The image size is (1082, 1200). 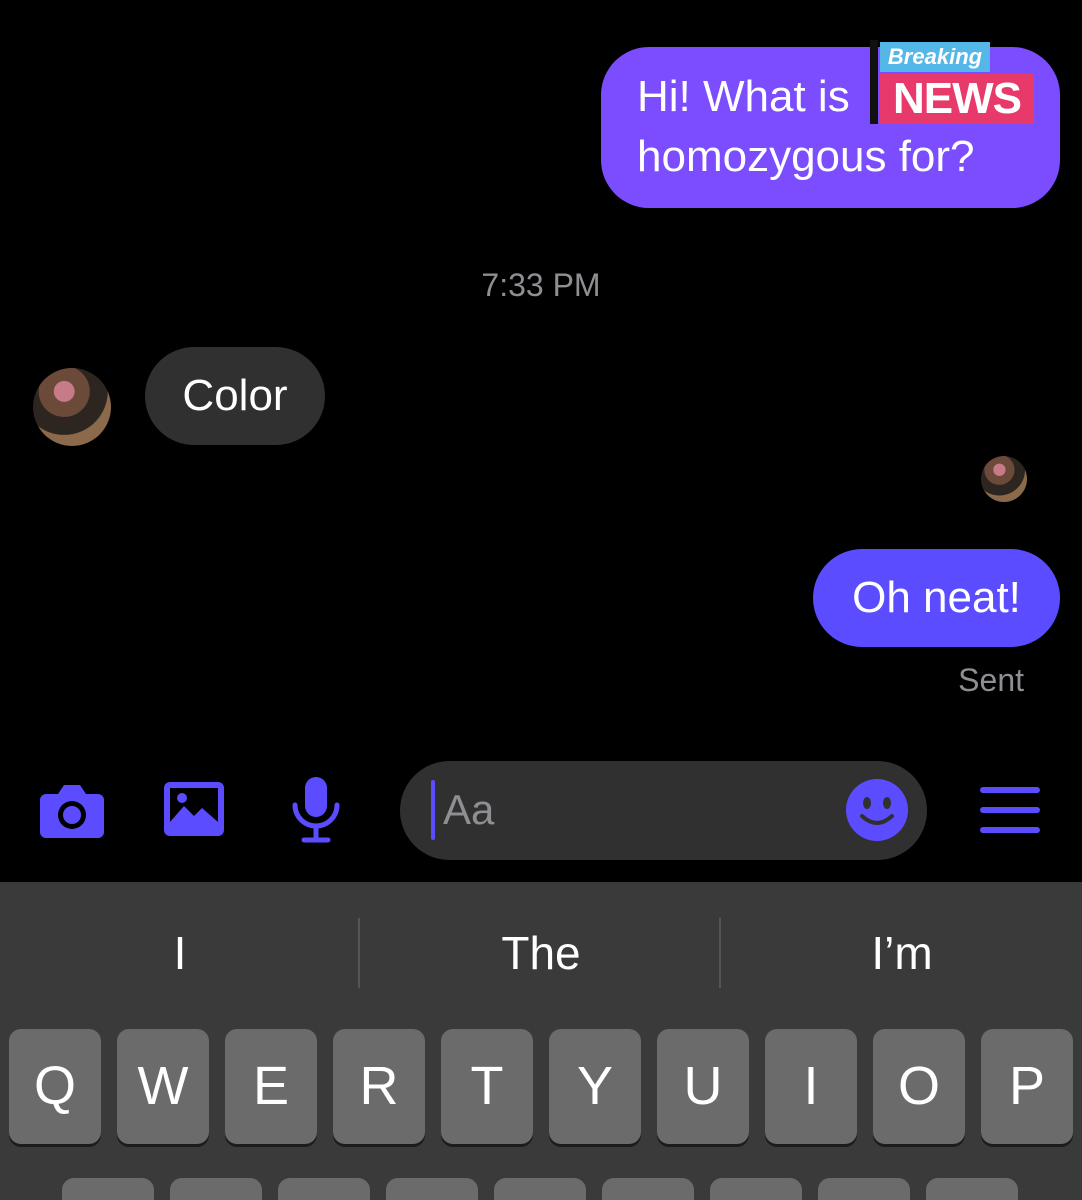 What do you see at coordinates (703, 1086) in the screenshot?
I see `key-u: U` at bounding box center [703, 1086].